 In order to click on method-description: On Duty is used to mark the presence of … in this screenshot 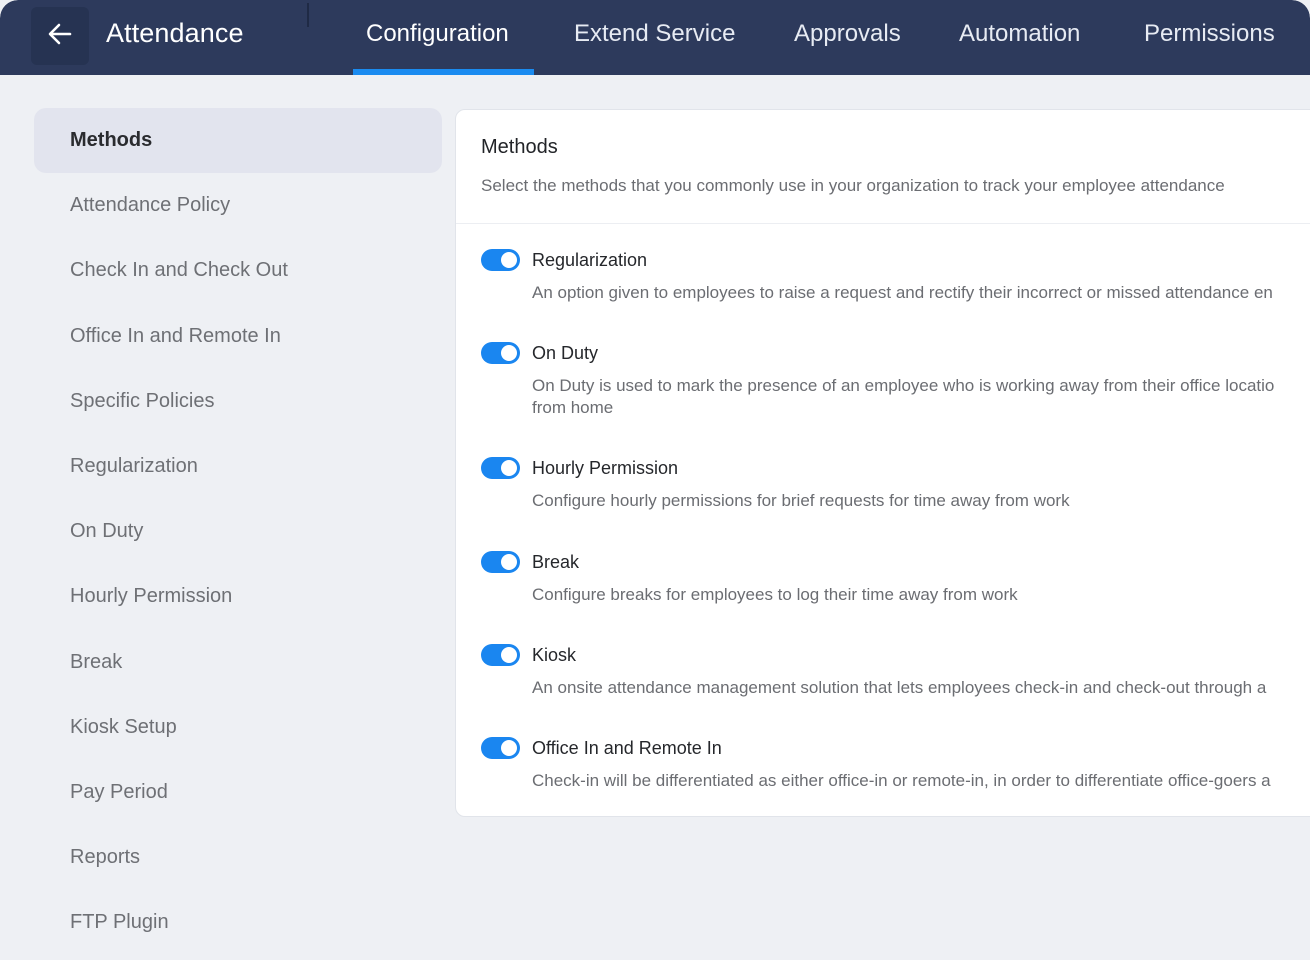, I will do `click(921, 397)`.